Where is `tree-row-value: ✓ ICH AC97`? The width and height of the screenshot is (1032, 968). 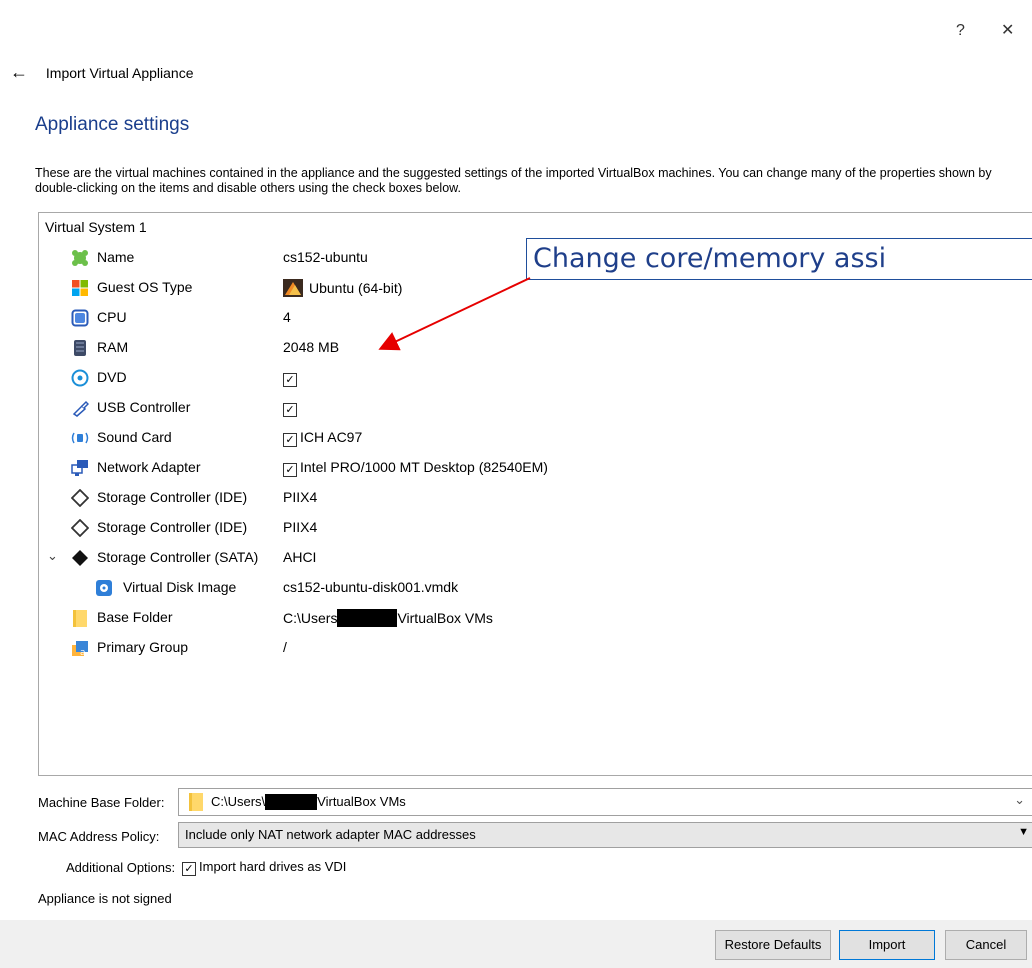
tree-row-value: ✓ ICH AC97 is located at coordinates (322, 438).